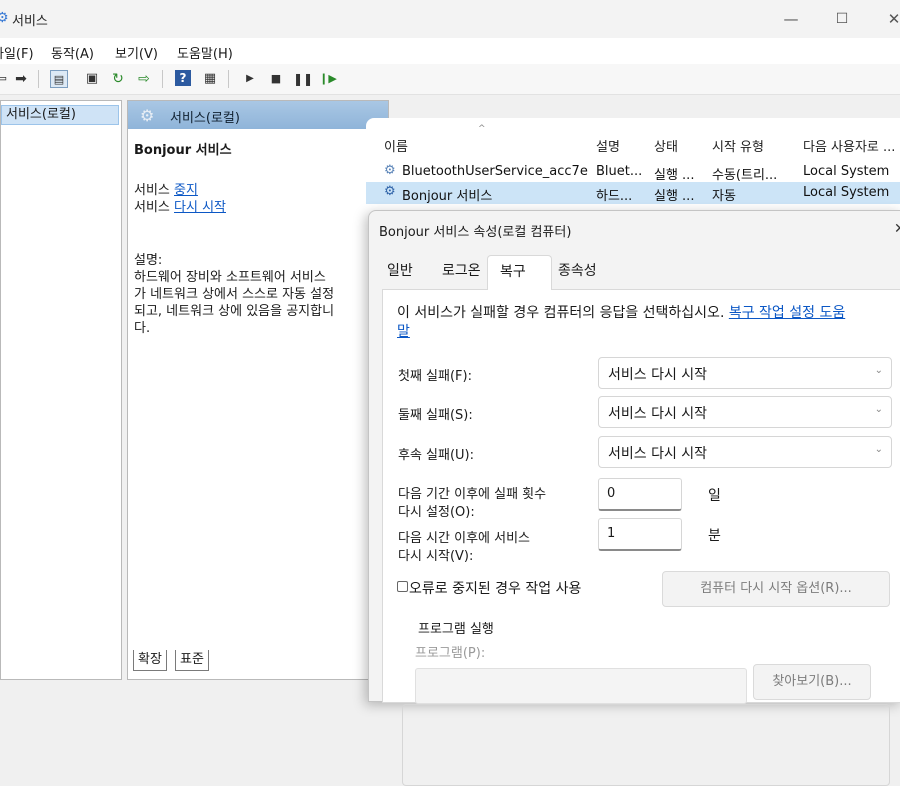 The width and height of the screenshot is (900, 786). I want to click on column-header-name: 이름, so click(396, 145).